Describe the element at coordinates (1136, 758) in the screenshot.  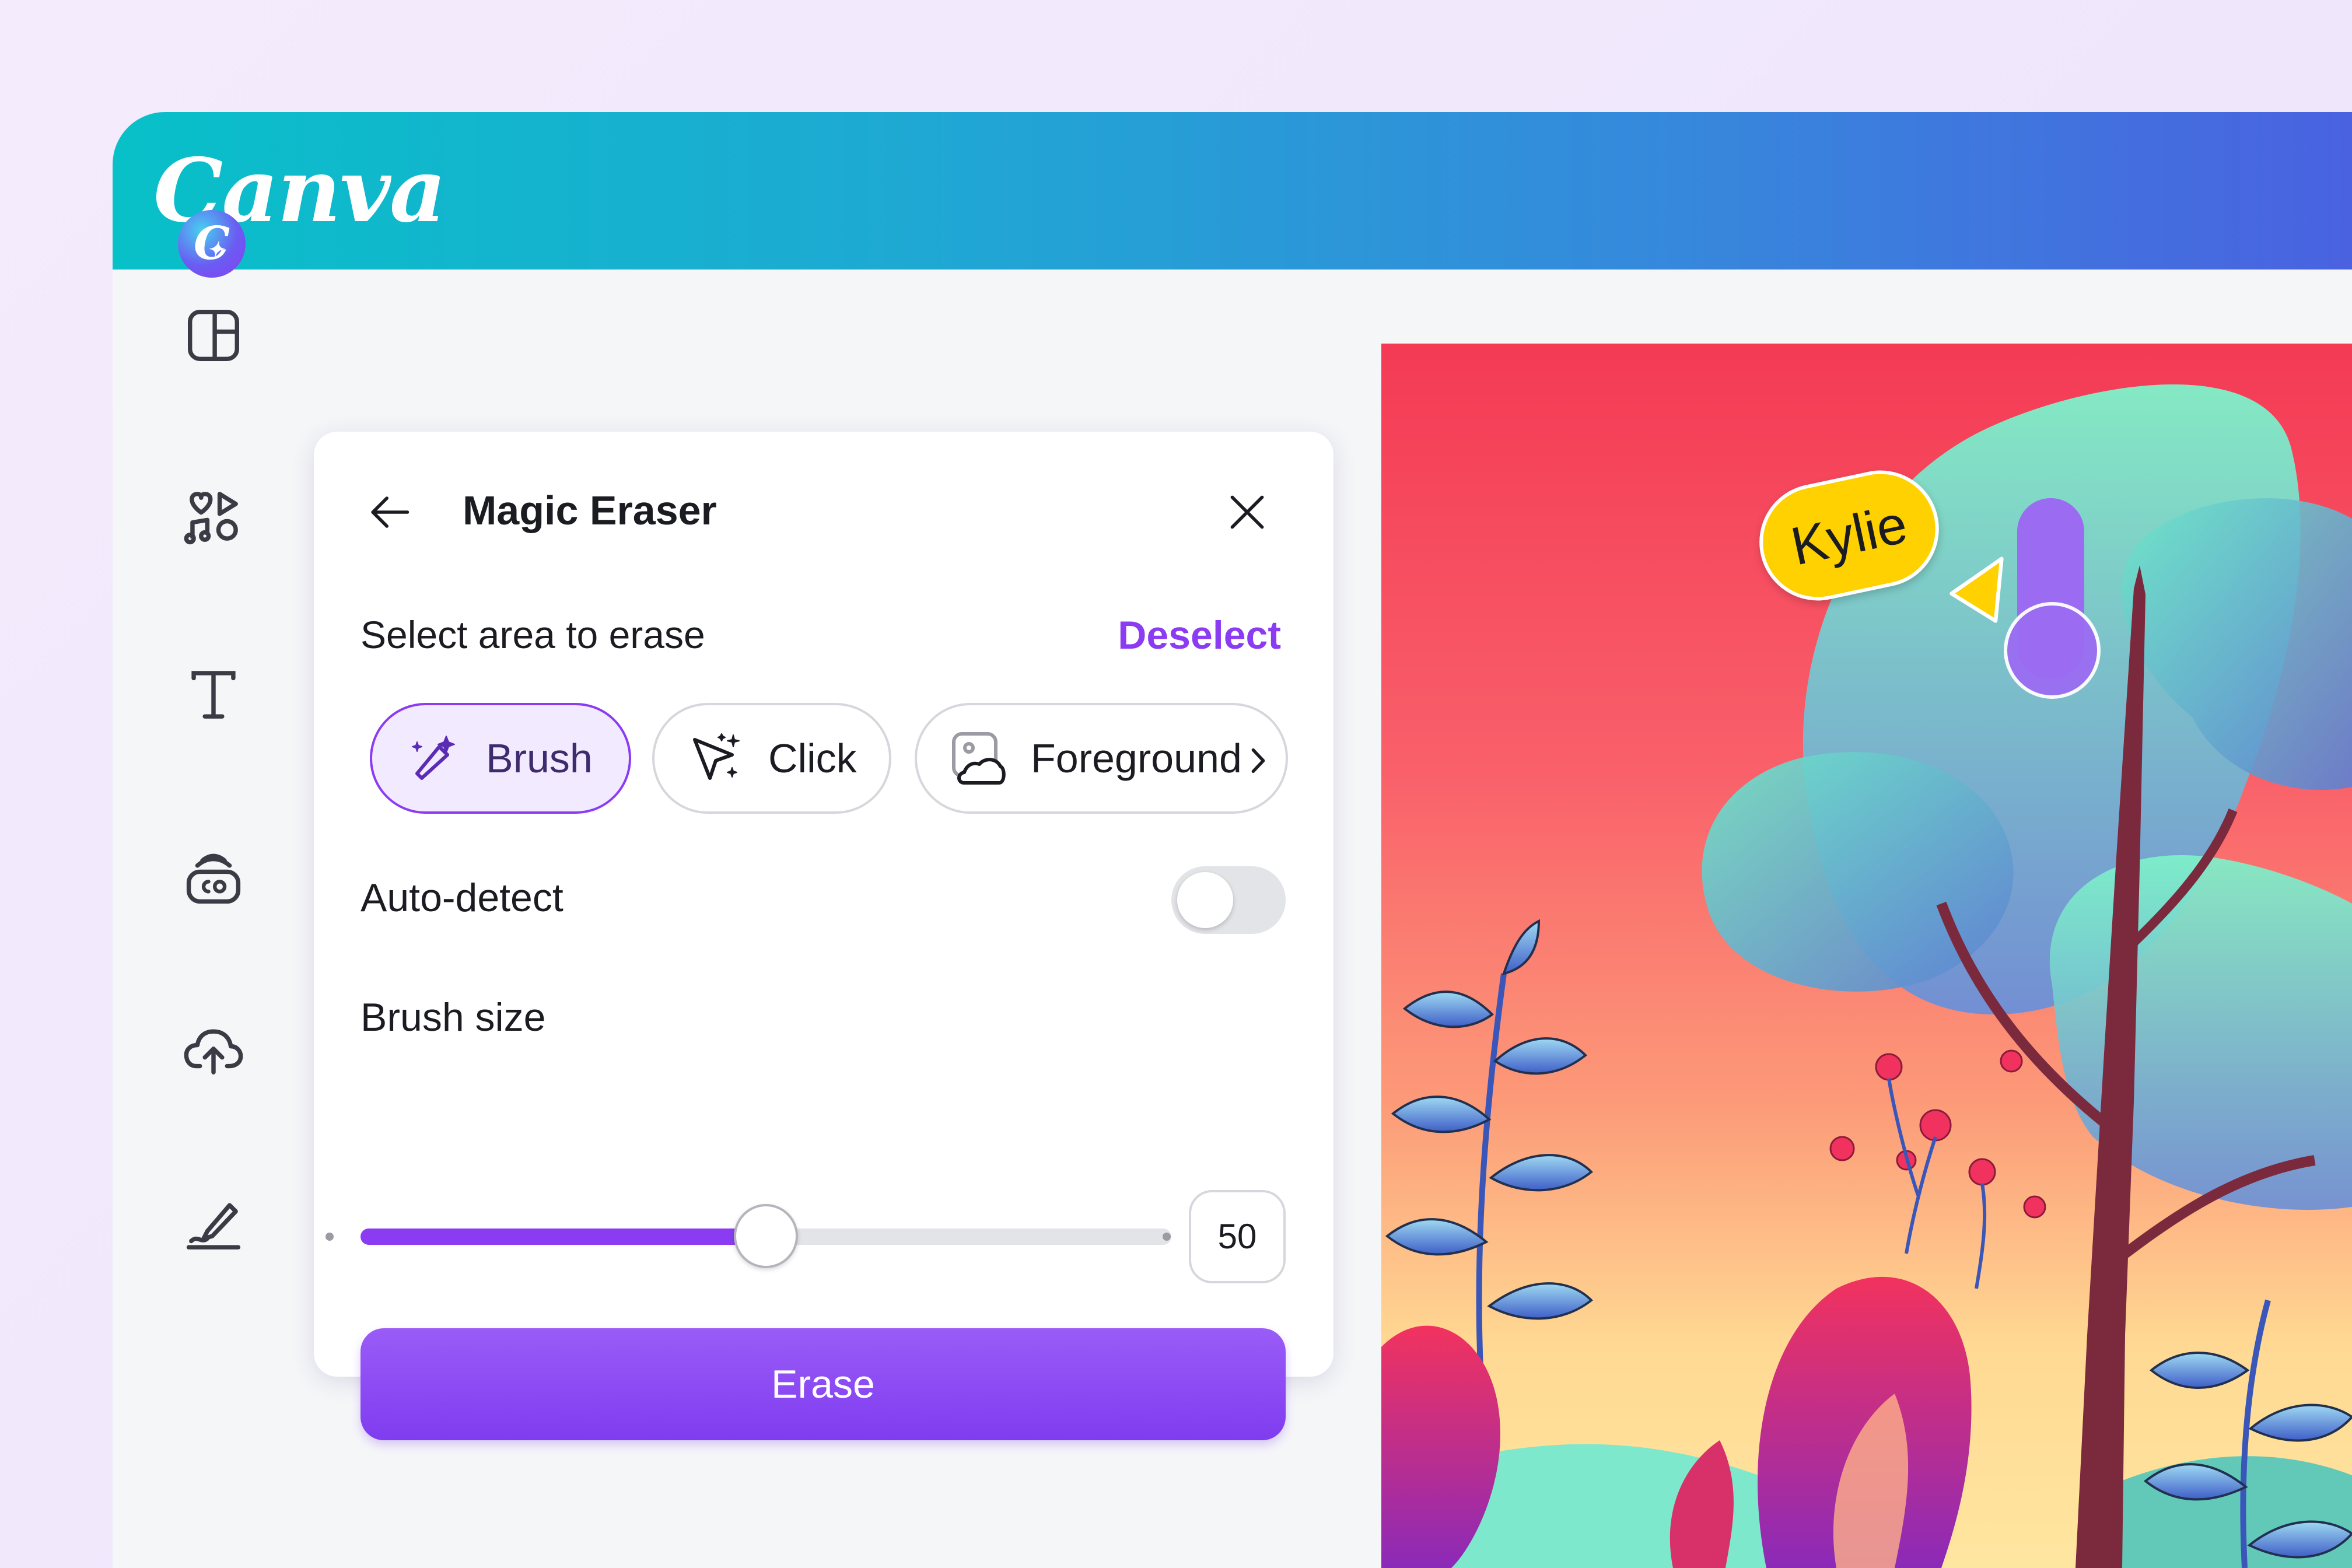
I see `foreground-mode-label: Foreground` at that location.